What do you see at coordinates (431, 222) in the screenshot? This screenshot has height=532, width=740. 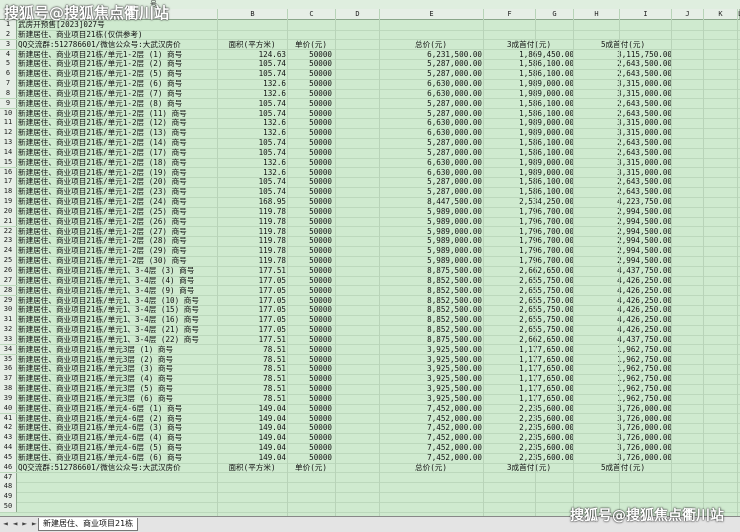 I see `cell-e: 5,989,000.00` at bounding box center [431, 222].